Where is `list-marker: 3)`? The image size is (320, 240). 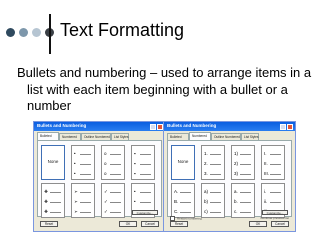 list-marker: 3) is located at coordinates (236, 173).